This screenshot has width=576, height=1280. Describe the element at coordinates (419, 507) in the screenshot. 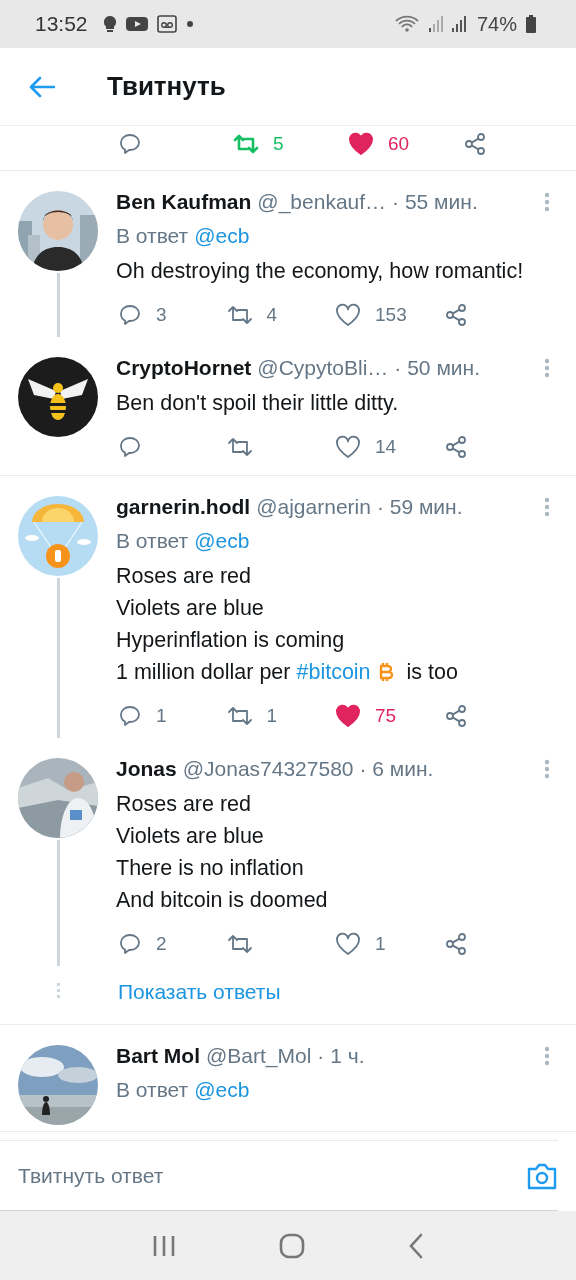

I see `tweet-time: · 59 мин.` at that location.